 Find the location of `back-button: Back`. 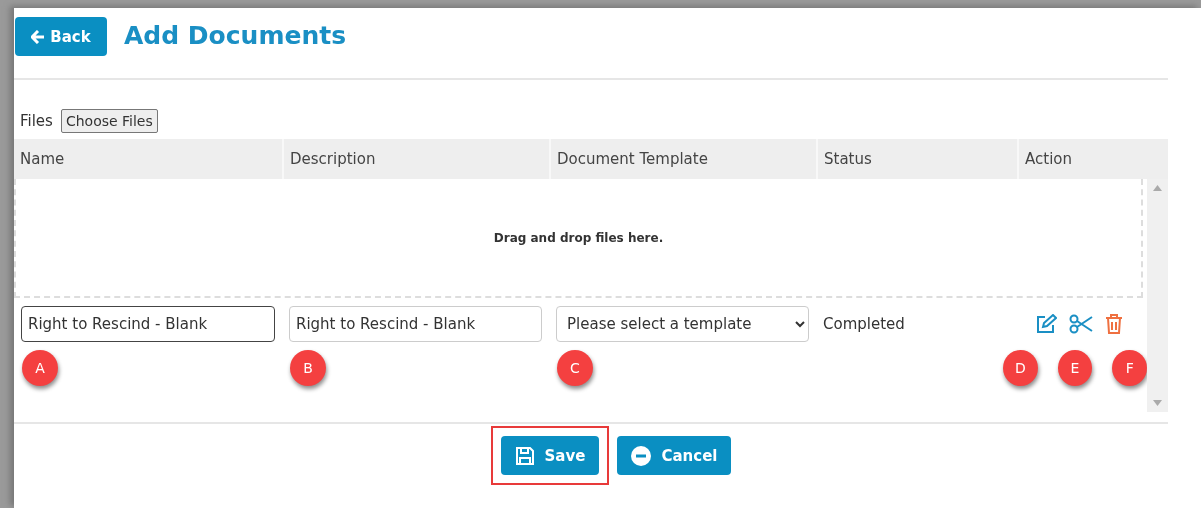

back-button: Back is located at coordinates (61, 36).